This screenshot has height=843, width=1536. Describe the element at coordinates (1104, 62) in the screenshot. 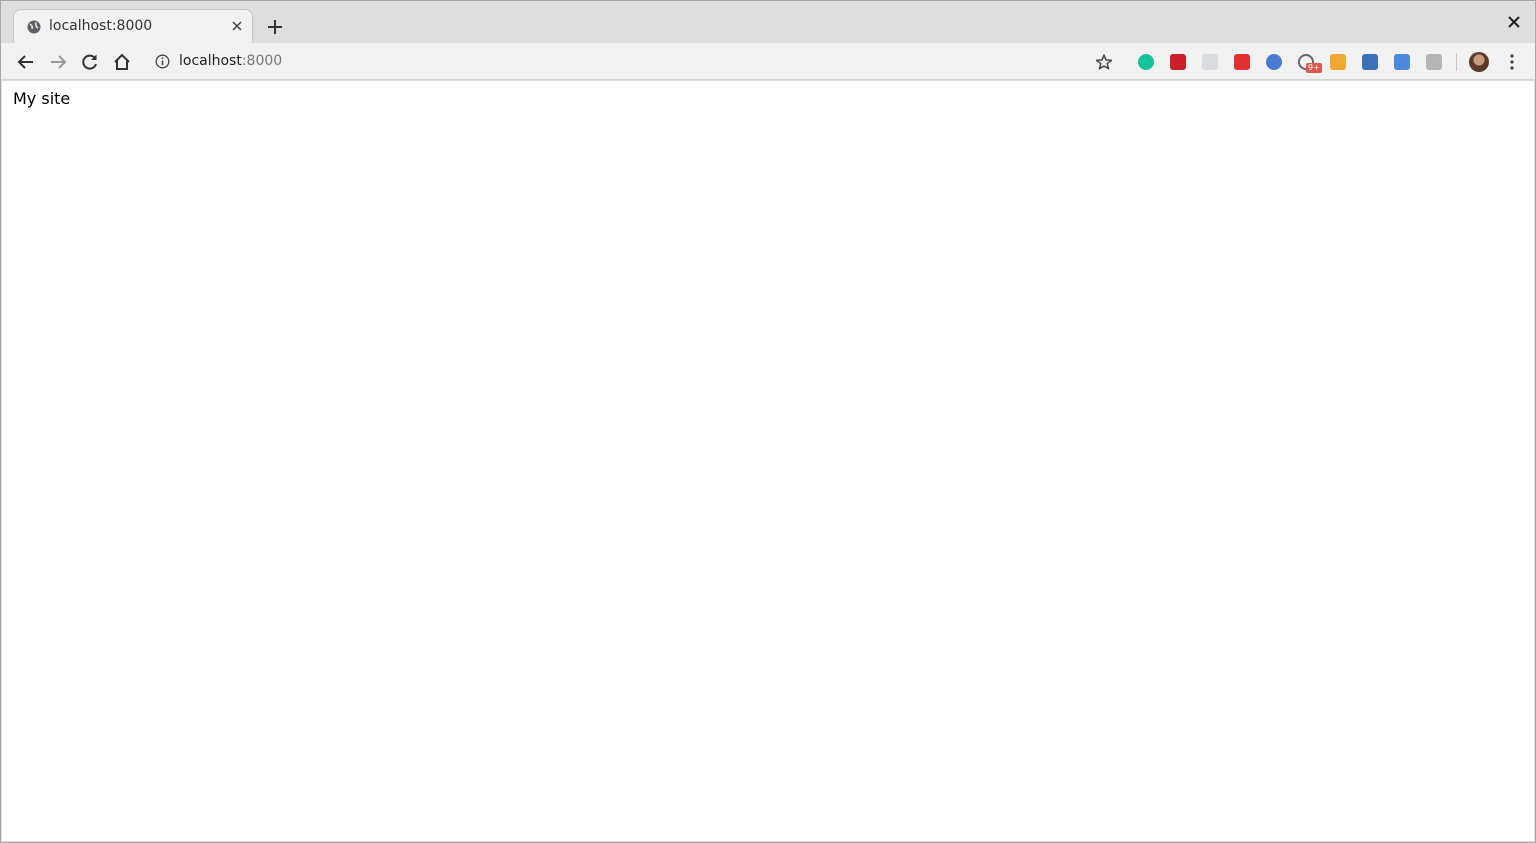

I see `bookmark-star-icon` at that location.